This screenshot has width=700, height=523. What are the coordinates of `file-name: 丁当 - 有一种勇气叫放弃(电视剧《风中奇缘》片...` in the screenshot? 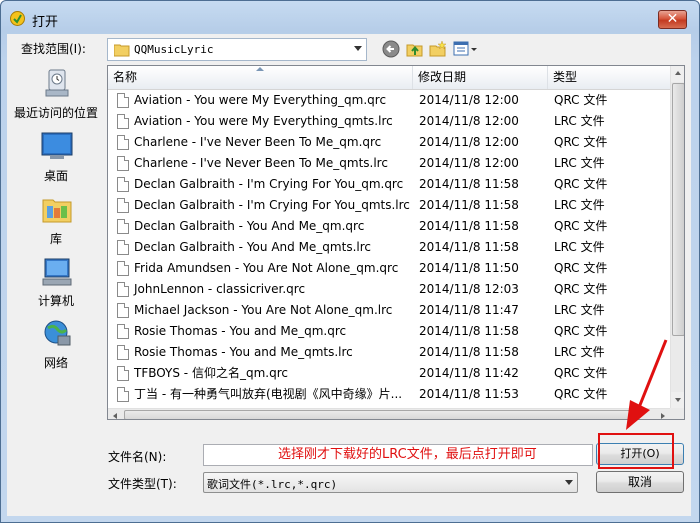 It's located at (268, 394).